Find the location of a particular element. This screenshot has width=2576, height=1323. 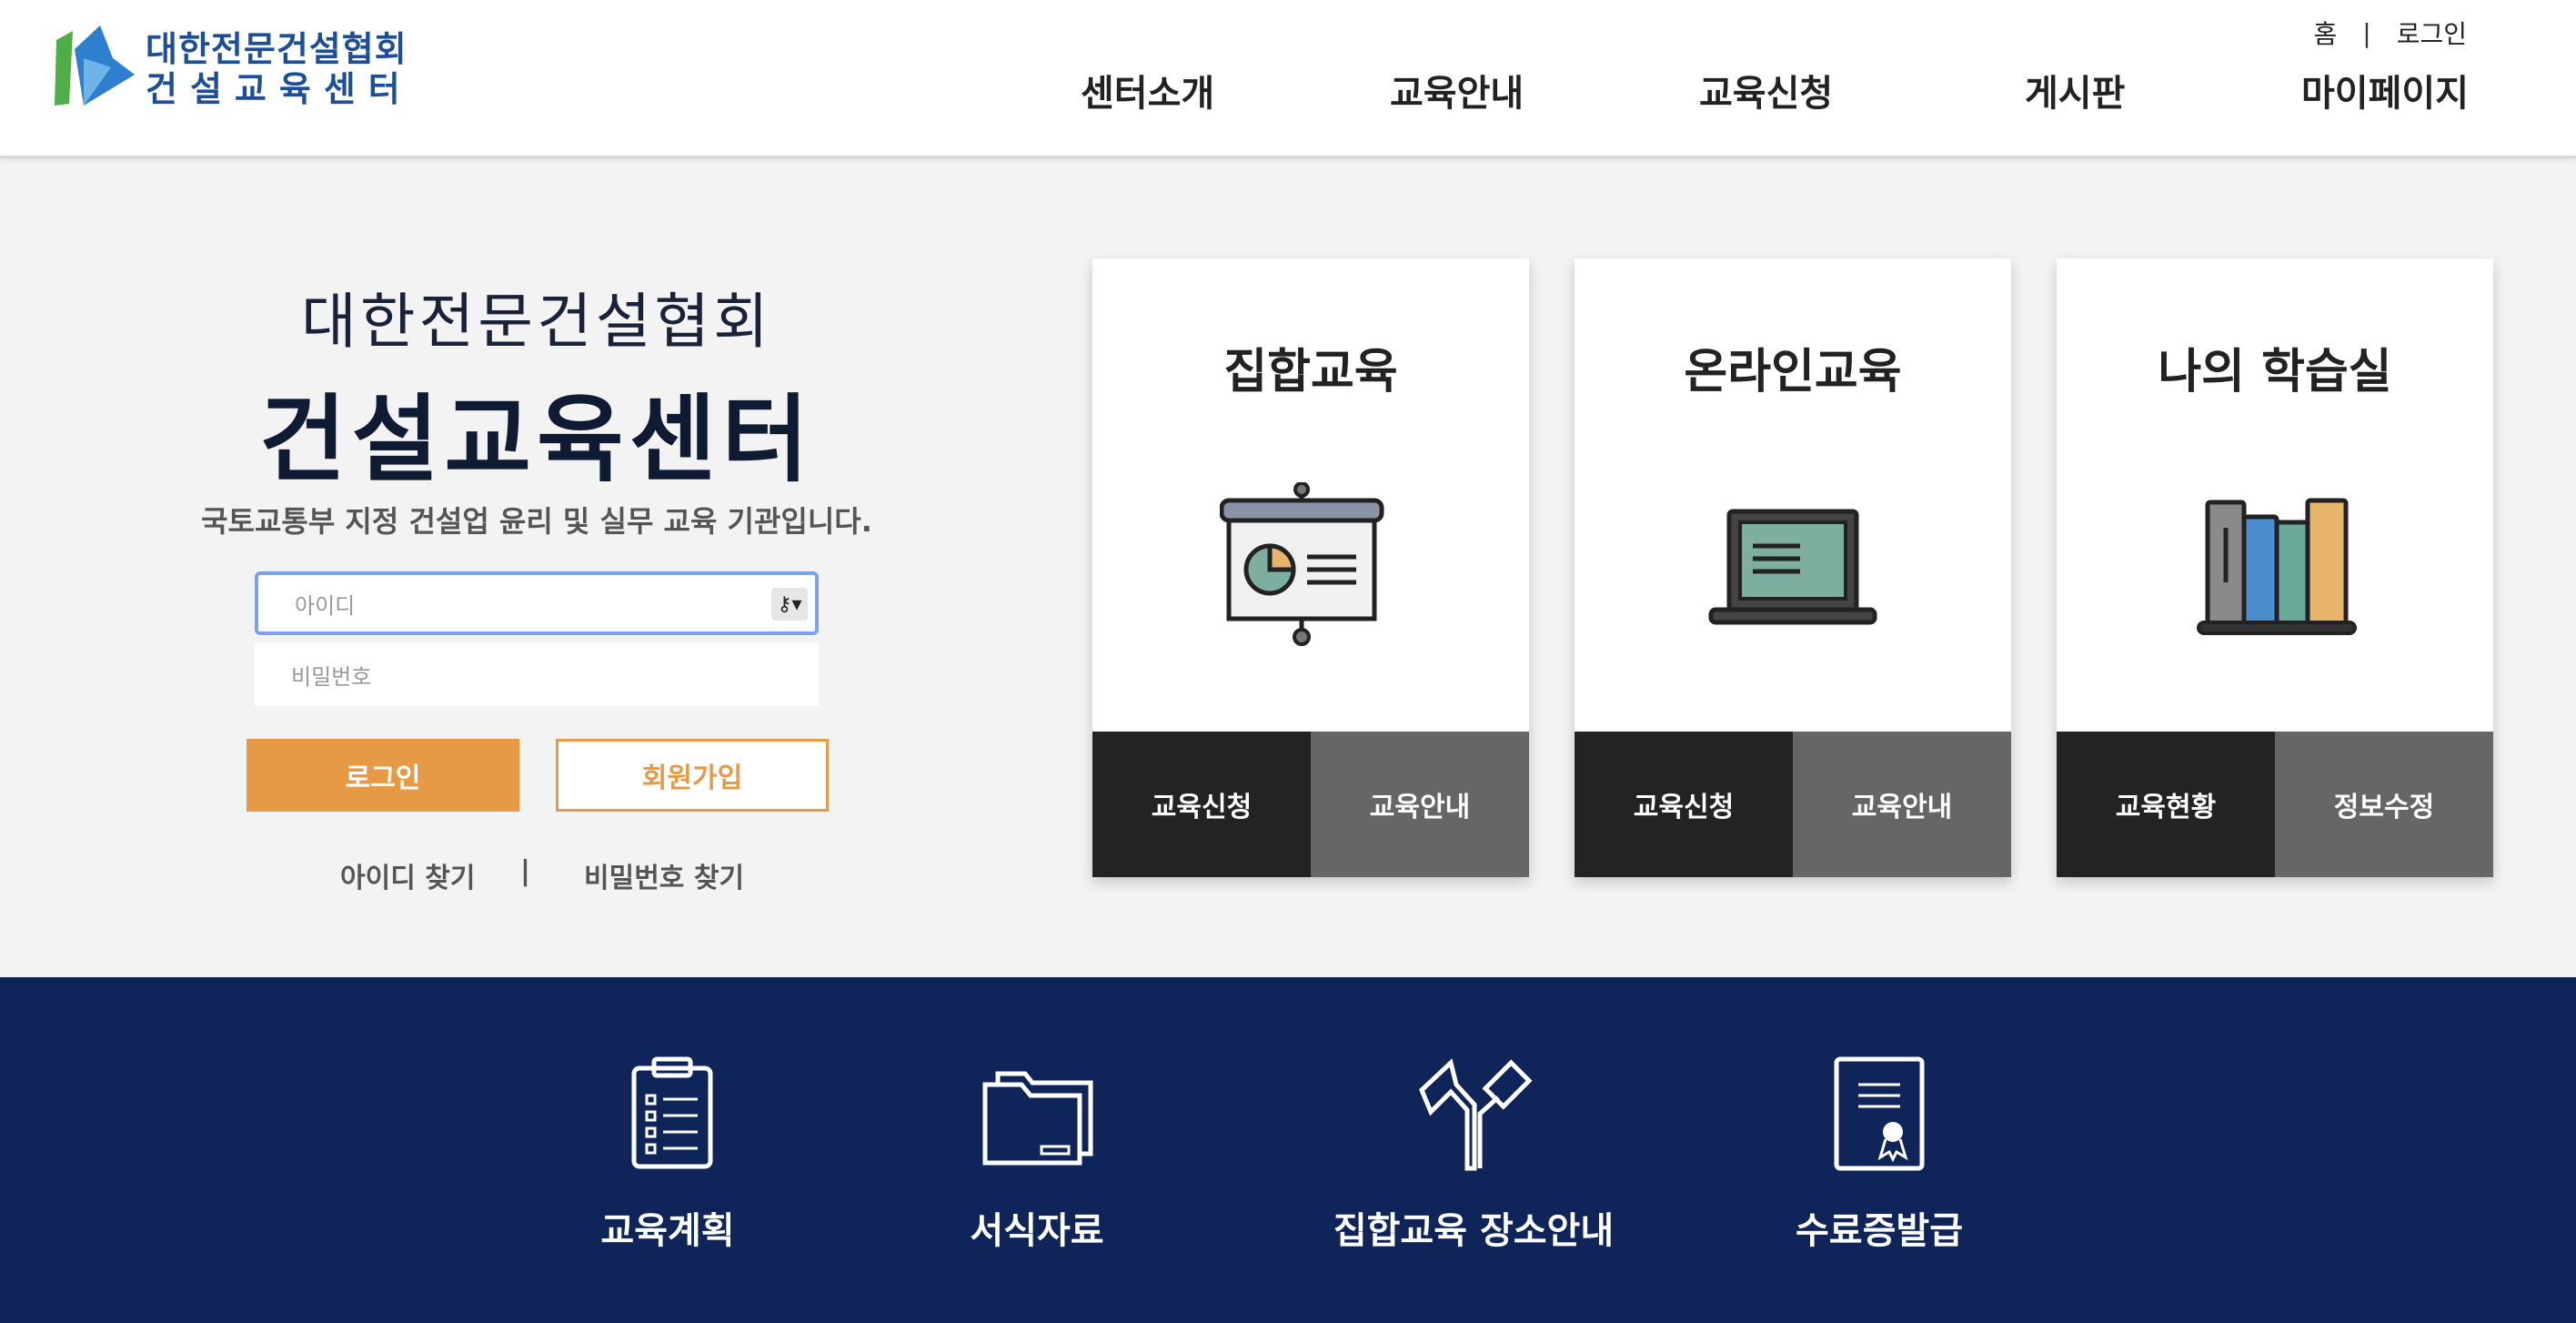

card-online-apply-button: 교육신청 is located at coordinates (1684, 804).